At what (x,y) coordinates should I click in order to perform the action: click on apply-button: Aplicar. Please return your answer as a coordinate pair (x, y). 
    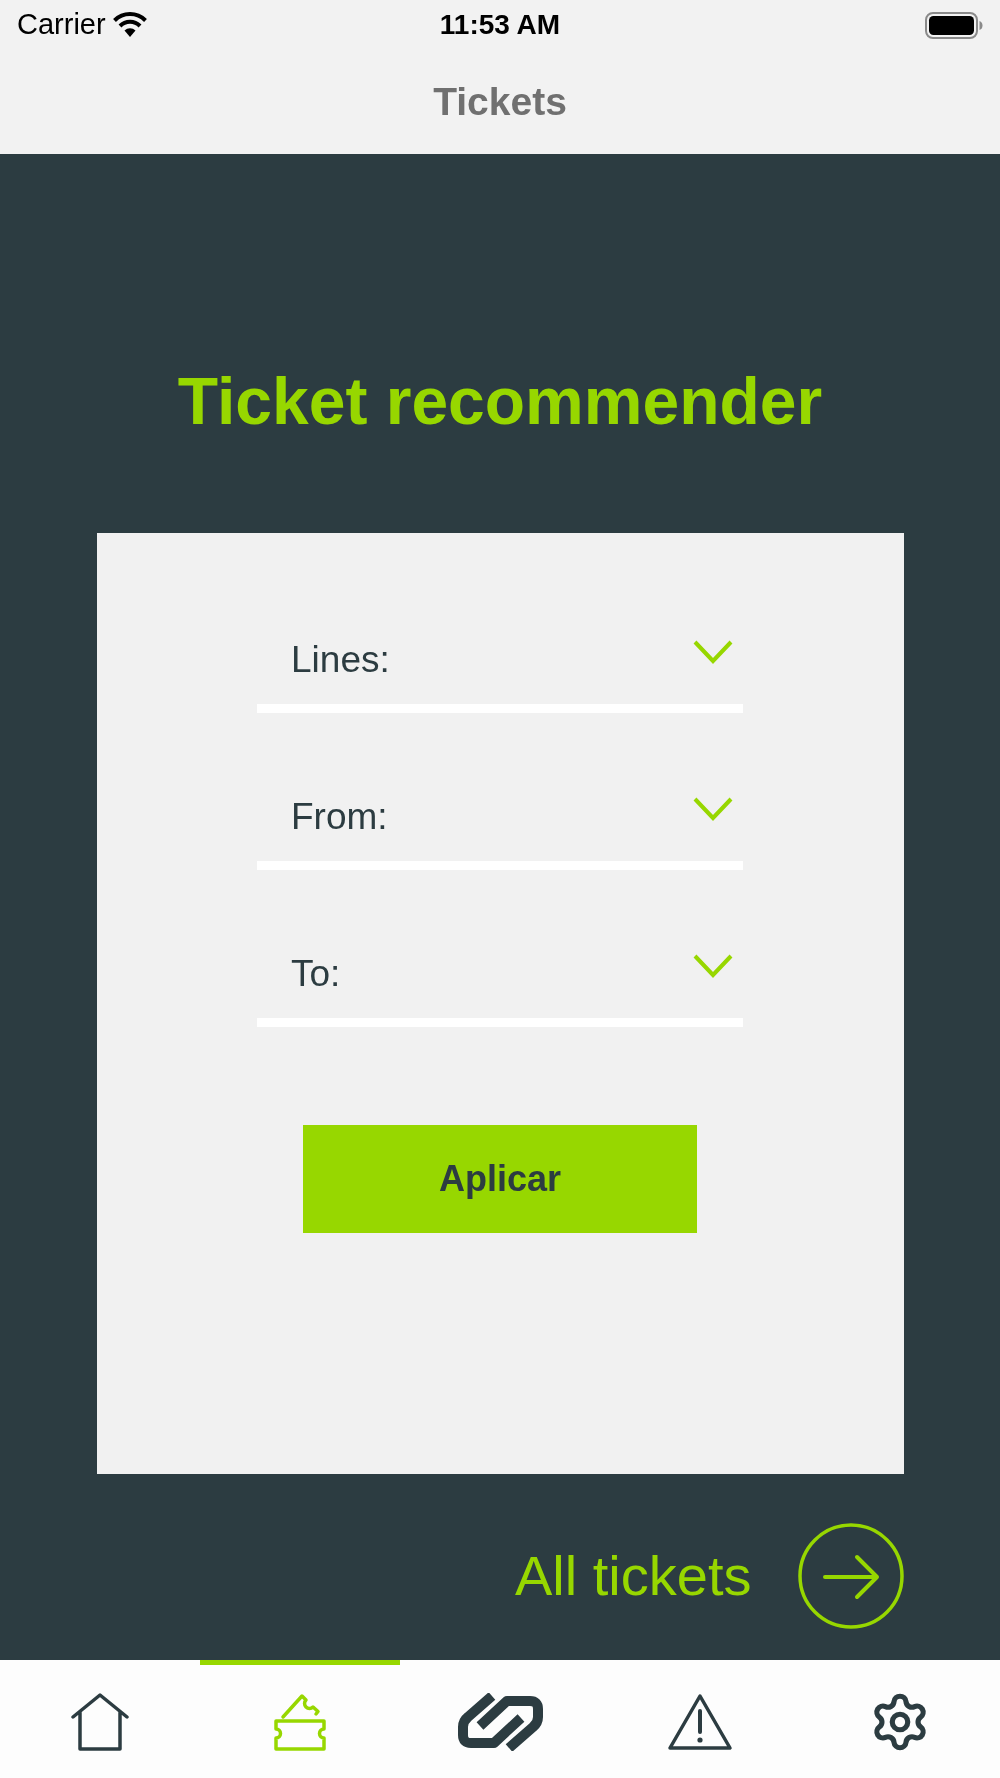
    Looking at the image, I should click on (500, 1179).